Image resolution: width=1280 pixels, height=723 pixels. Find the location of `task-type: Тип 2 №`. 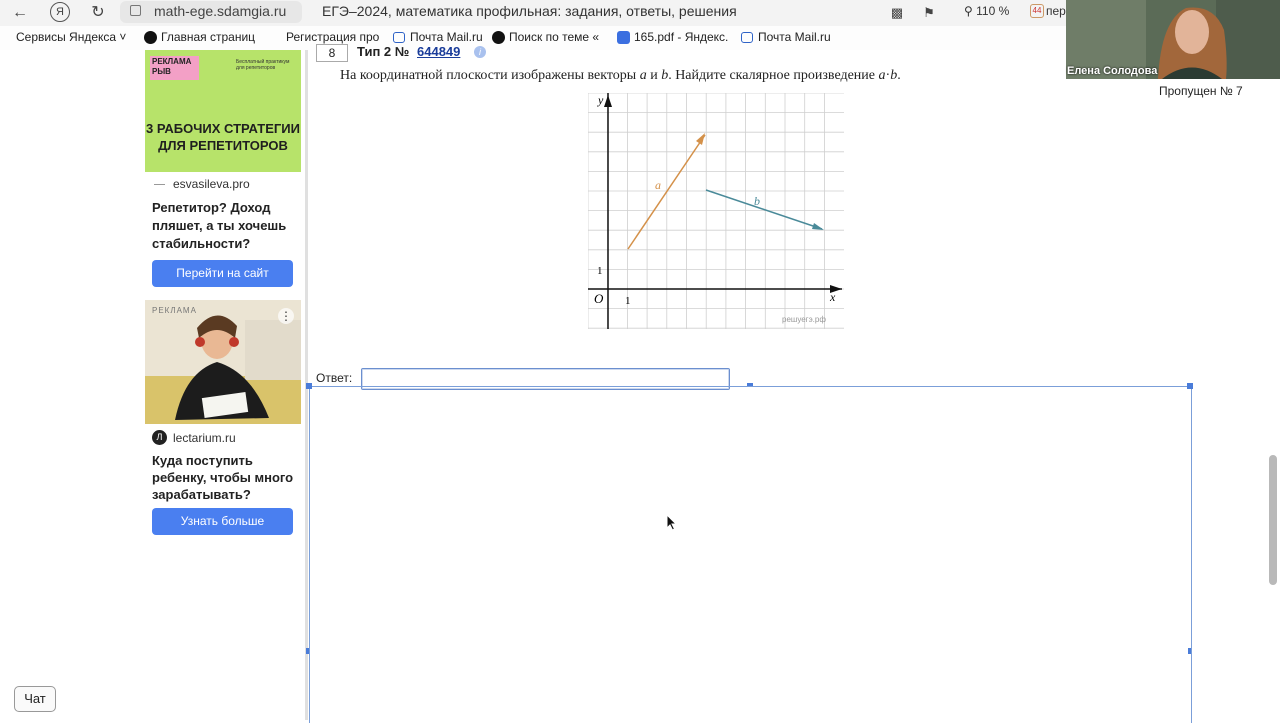

task-type: Тип 2 № is located at coordinates (383, 51).